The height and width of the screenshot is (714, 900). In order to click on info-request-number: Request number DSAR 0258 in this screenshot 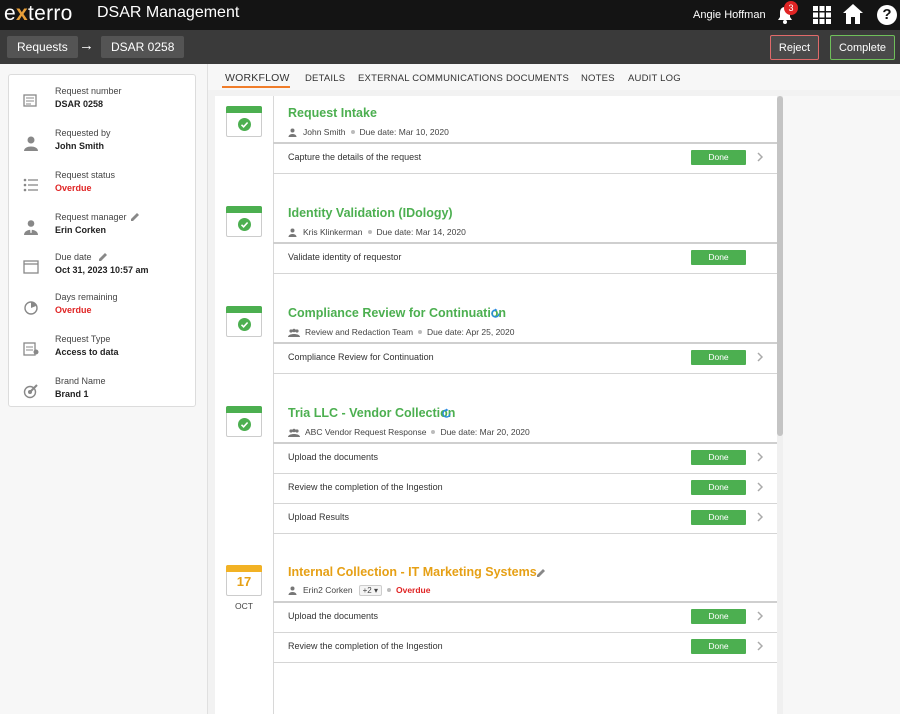, I will do `click(103, 105)`.